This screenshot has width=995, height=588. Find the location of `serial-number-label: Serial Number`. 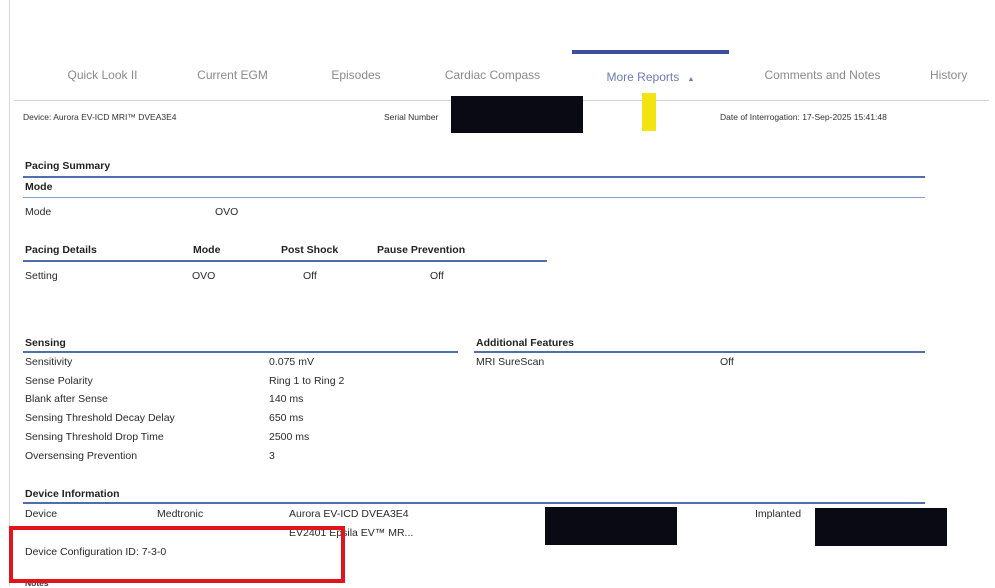

serial-number-label: Serial Number is located at coordinates (411, 117).